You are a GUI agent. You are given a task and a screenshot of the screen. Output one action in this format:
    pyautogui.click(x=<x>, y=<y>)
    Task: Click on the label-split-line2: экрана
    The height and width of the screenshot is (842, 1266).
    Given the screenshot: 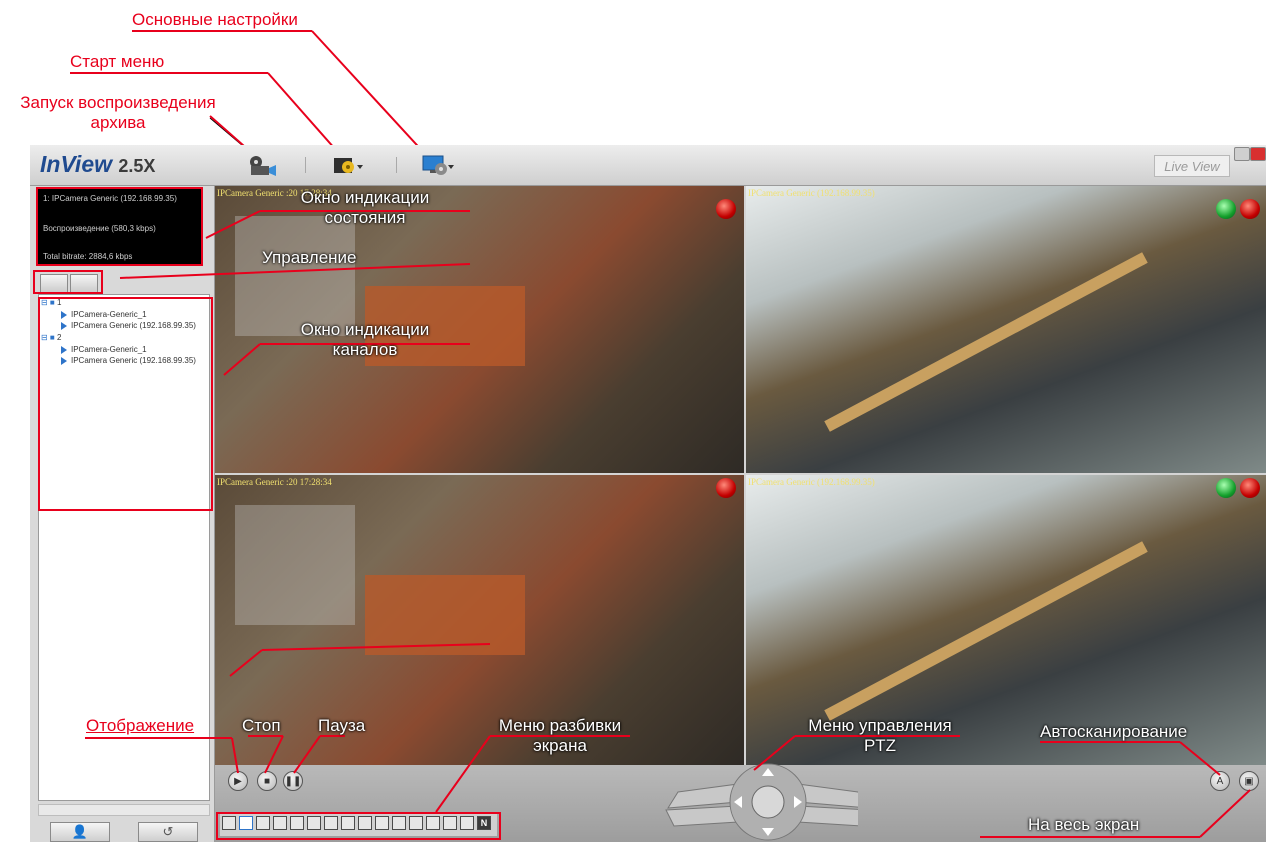 What is the action you would take?
    pyautogui.click(x=560, y=745)
    